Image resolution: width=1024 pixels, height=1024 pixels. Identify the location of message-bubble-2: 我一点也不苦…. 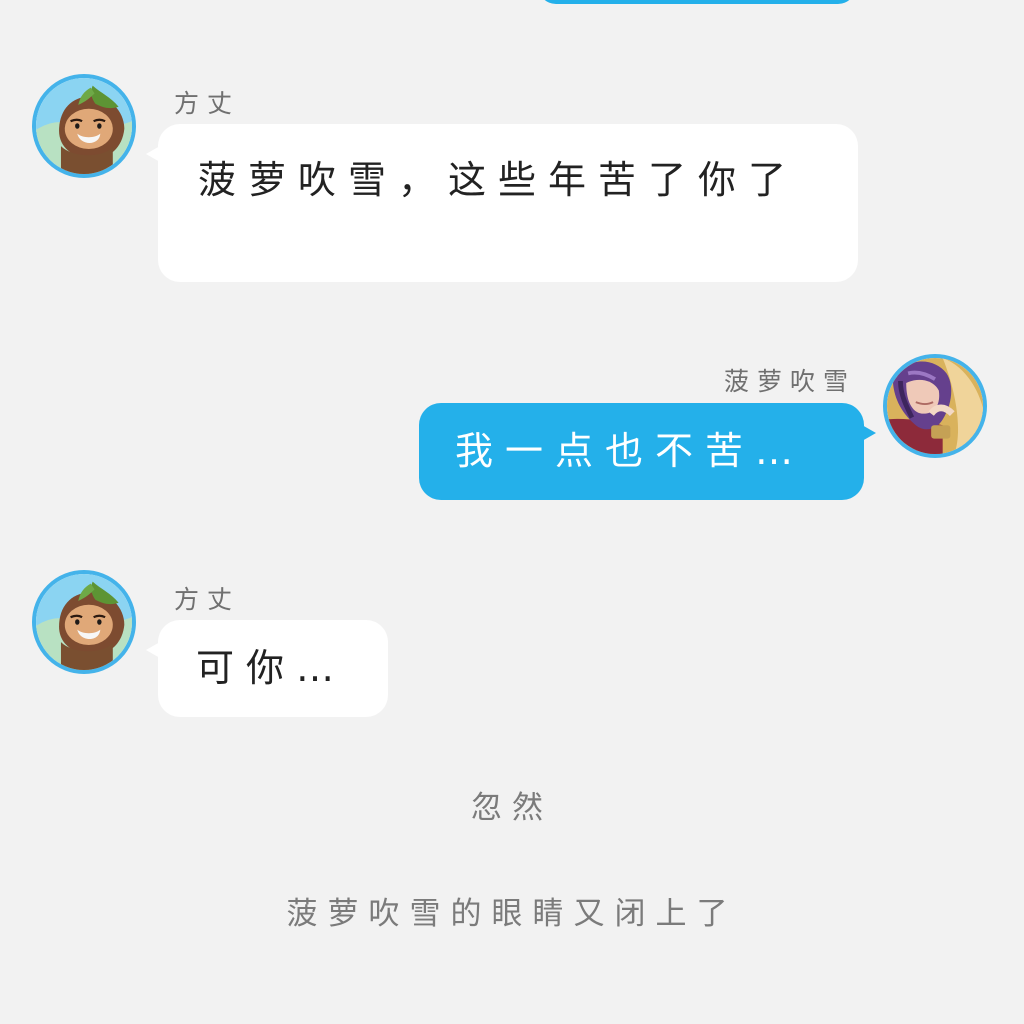
(647, 451).